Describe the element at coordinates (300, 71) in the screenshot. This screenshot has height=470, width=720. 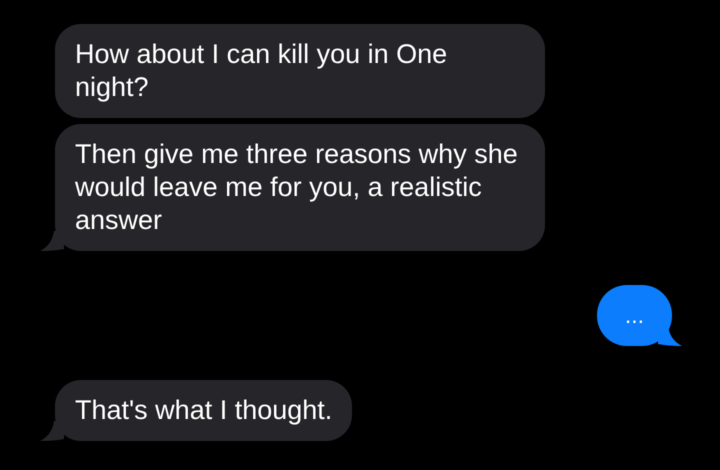
I see `message-bubble: How about I can kill you in One night?` at that location.